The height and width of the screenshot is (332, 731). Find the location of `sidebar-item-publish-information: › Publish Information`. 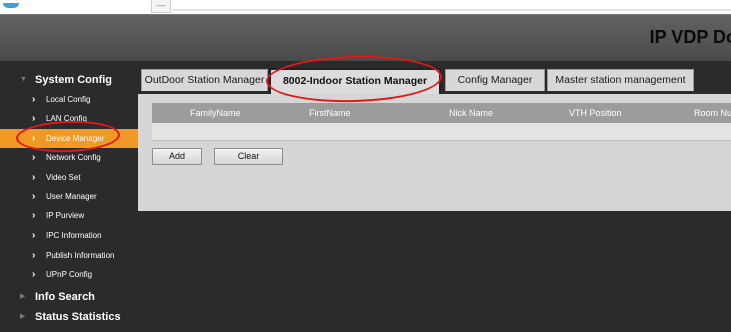

sidebar-item-publish-information: › Publish Information is located at coordinates (69, 255).